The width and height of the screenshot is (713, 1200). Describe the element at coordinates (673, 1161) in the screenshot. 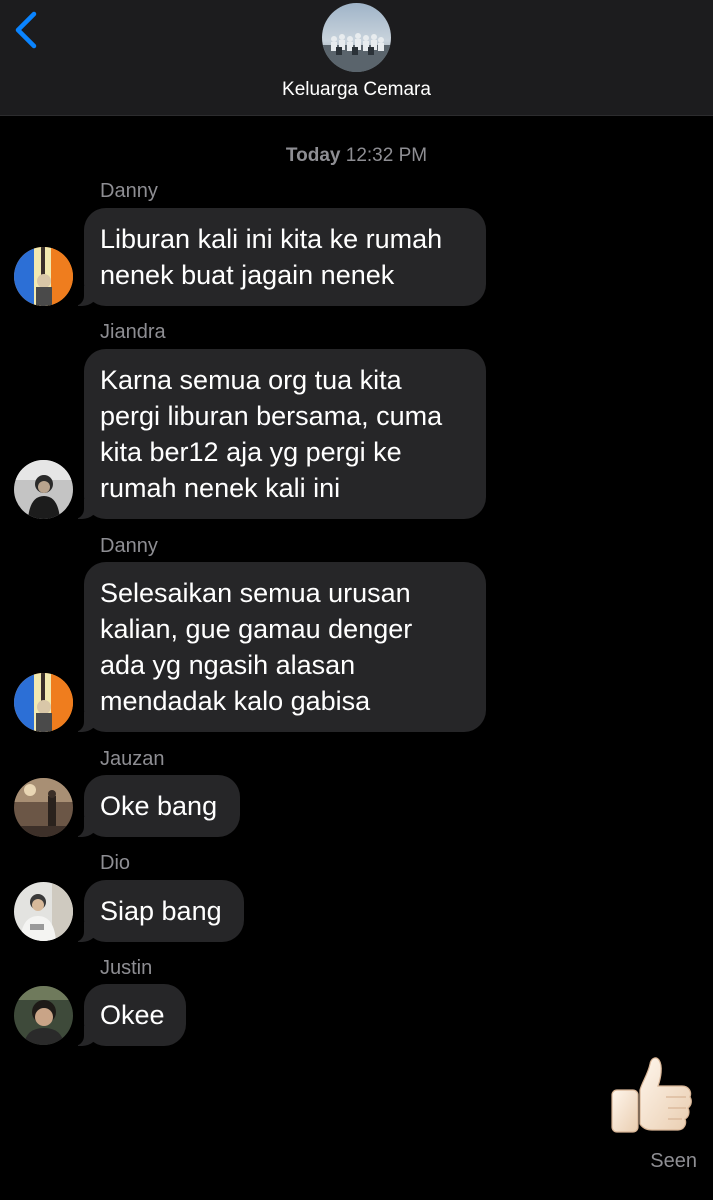

I see `seen-status: Seen` at that location.